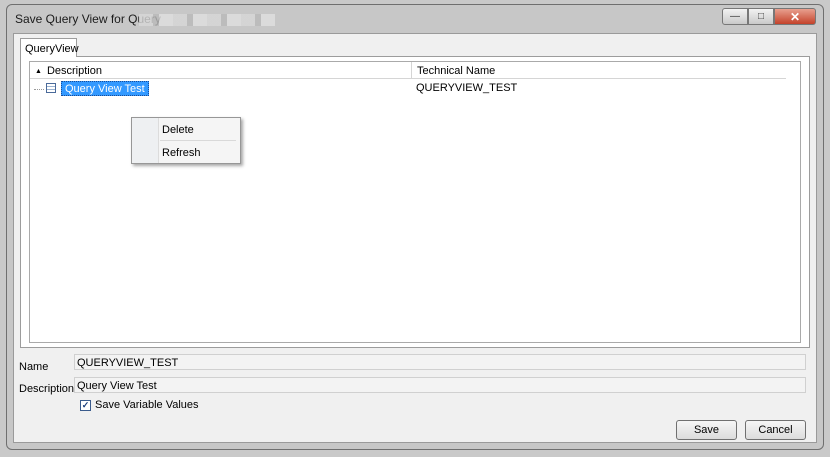 The width and height of the screenshot is (830, 457). I want to click on sort-ascending-icon: ▲, so click(38, 71).